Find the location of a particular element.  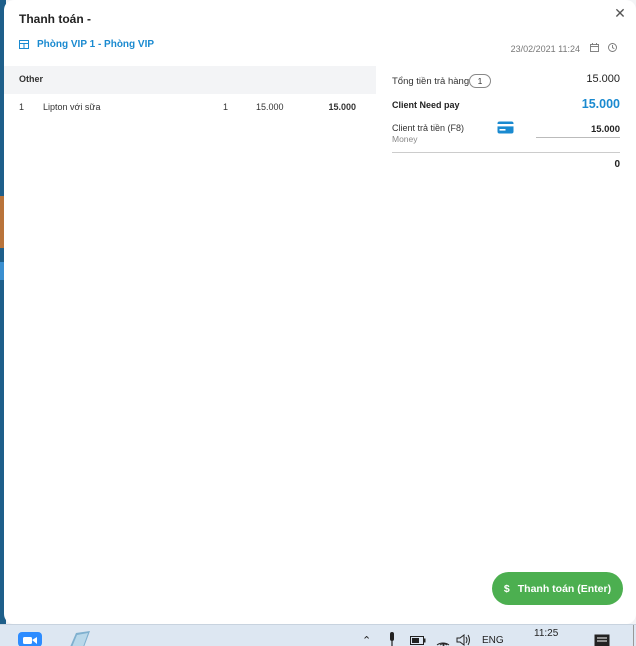

chevron-up-icon: ⌃ is located at coordinates (366, 640).